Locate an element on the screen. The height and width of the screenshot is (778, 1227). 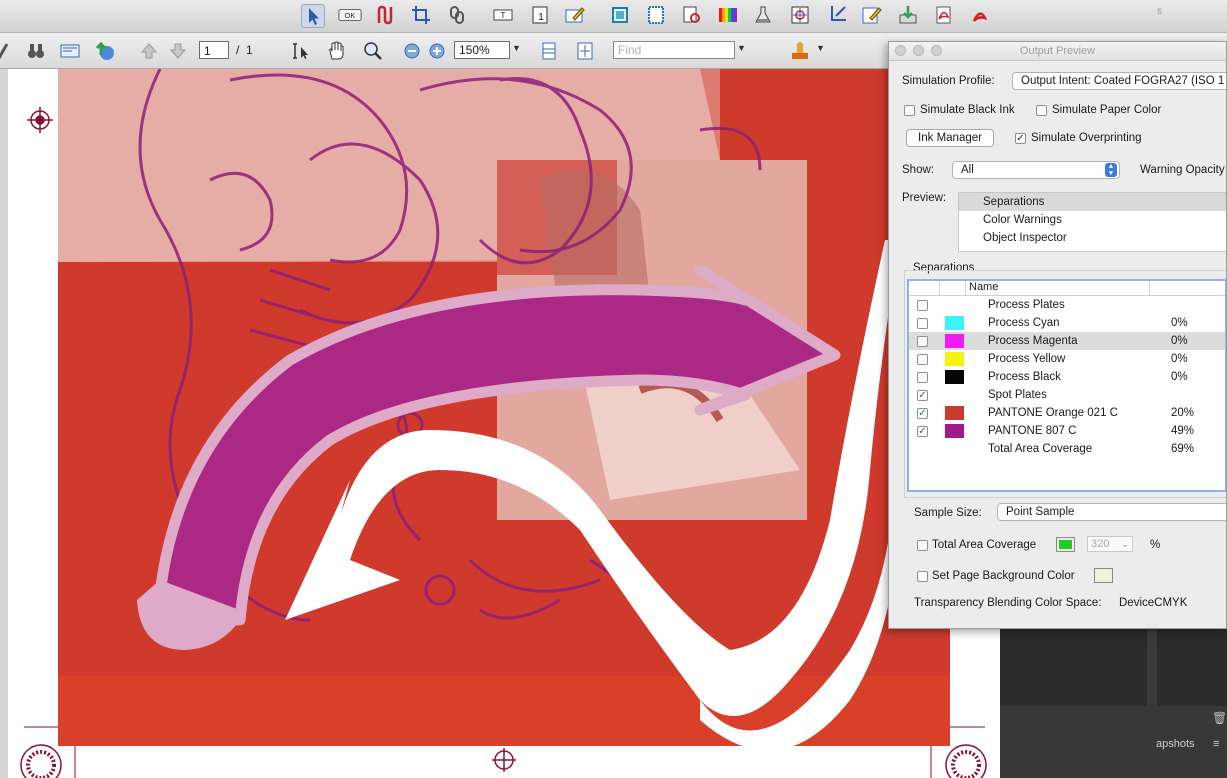
separation-row: ✓ PANTONE Orange 021 C 20% is located at coordinates (1067, 413).